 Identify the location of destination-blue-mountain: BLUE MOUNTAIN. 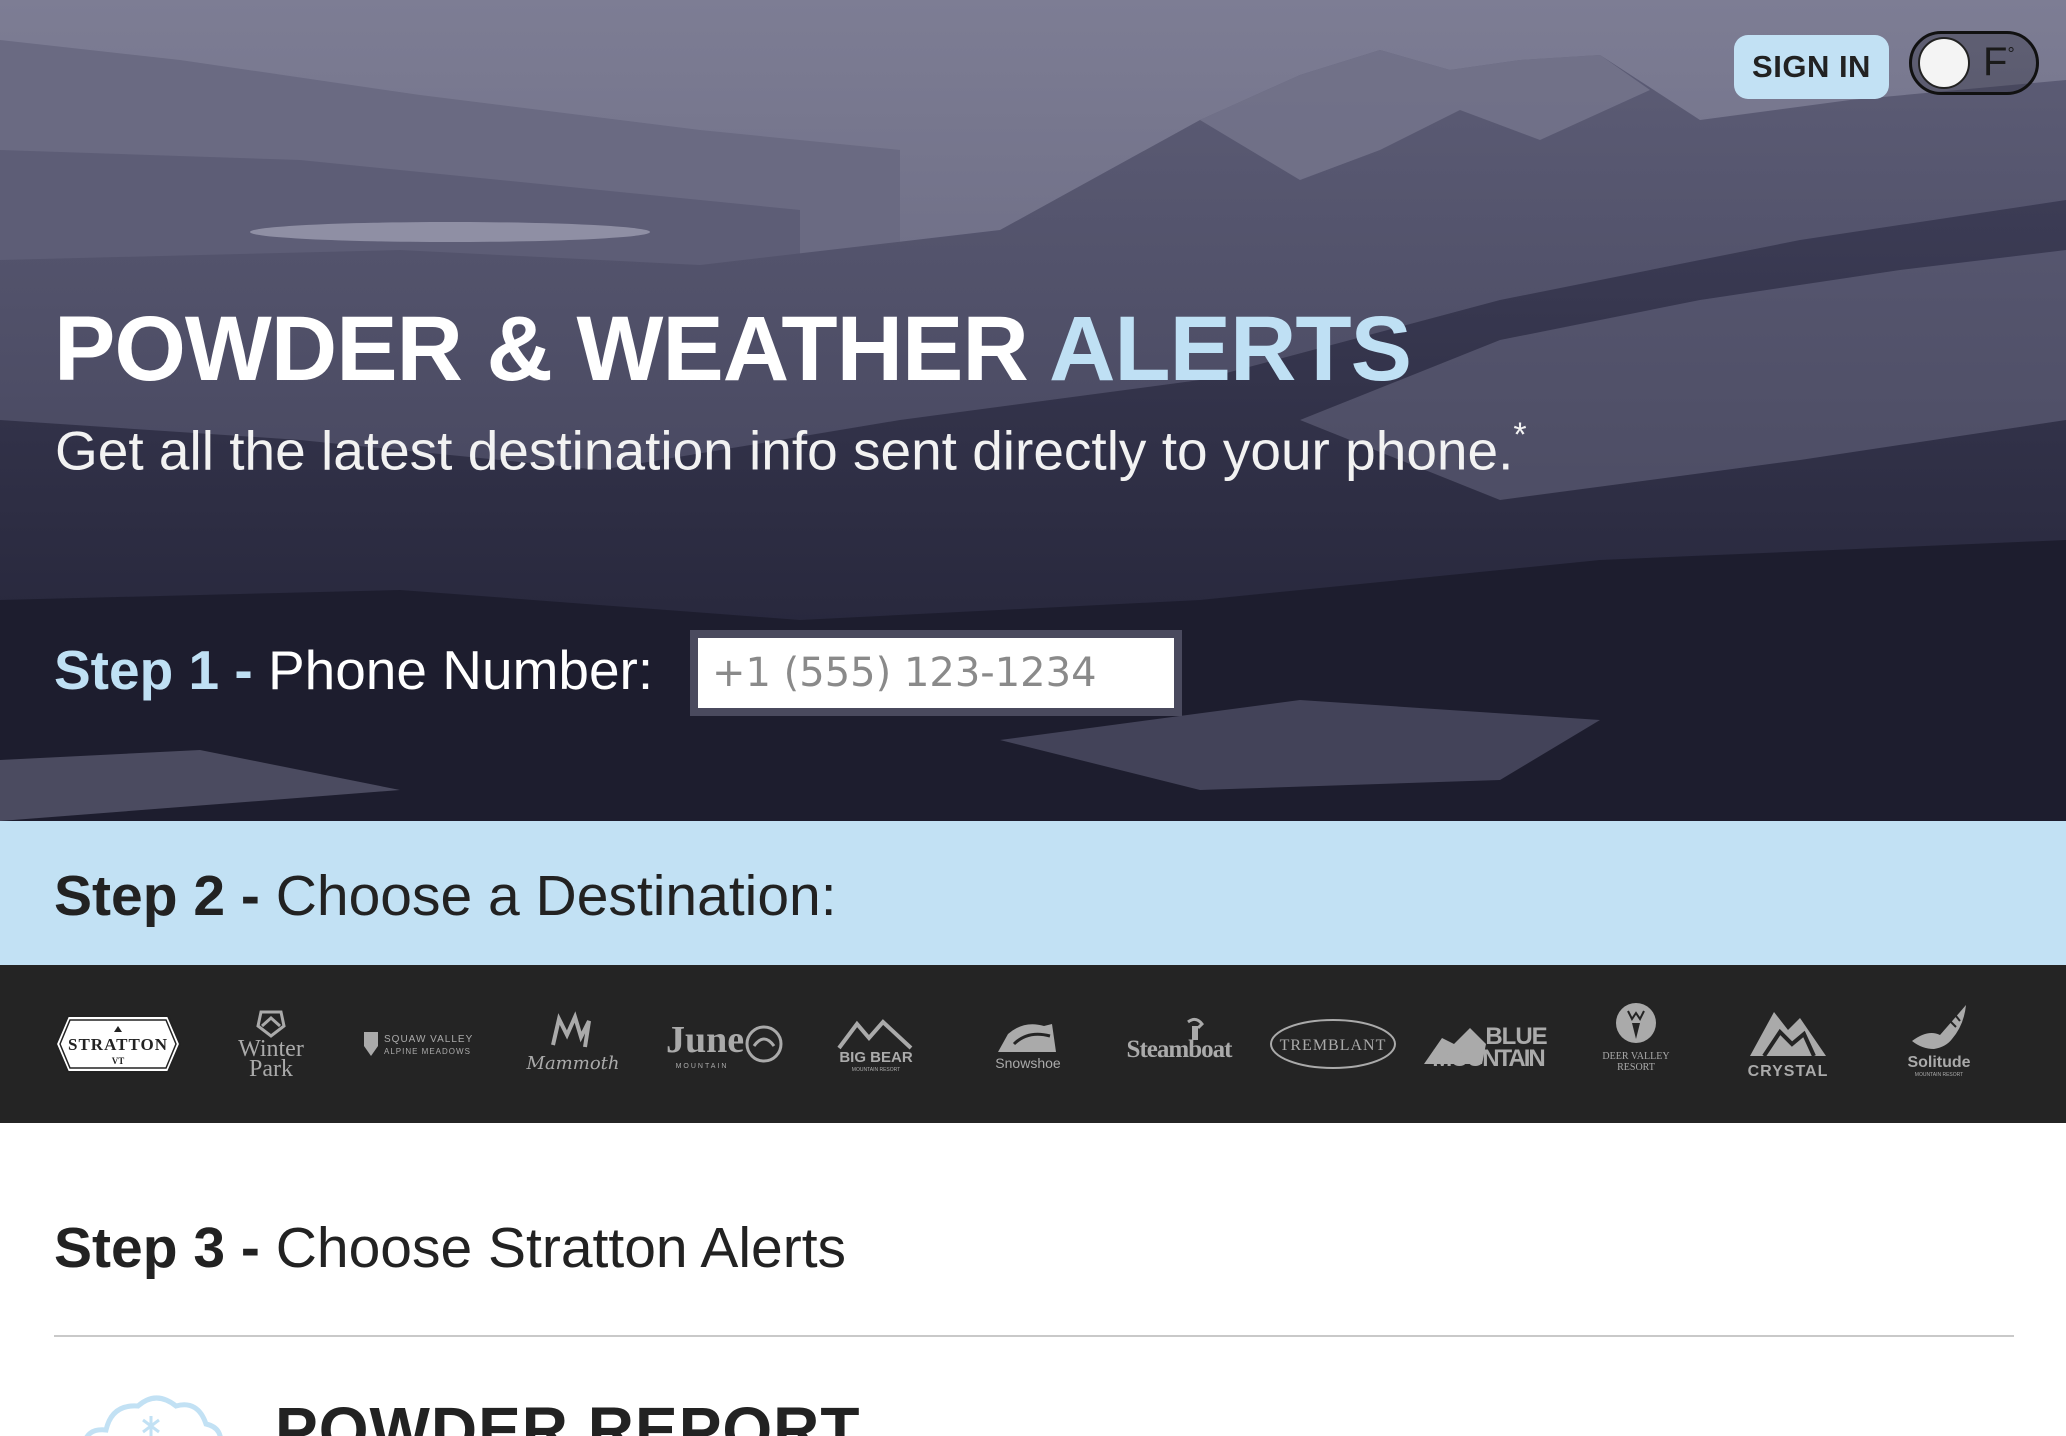
(1485, 1044).